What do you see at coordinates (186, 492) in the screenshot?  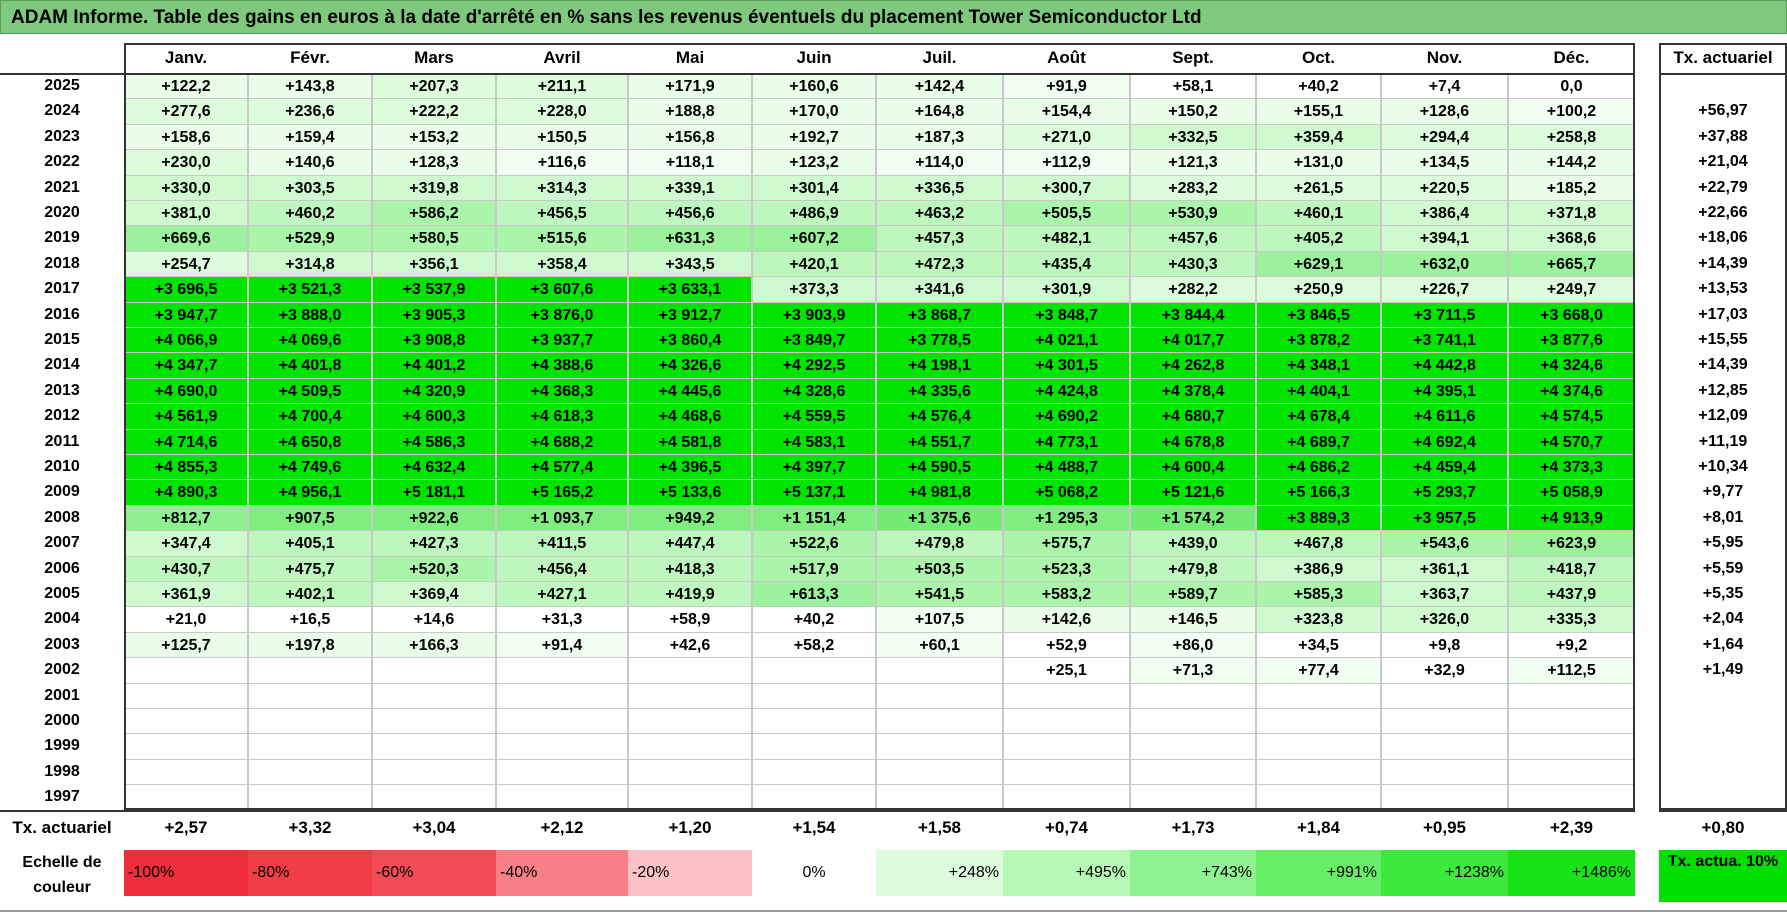 I see `gain-cell: +4 890,3` at bounding box center [186, 492].